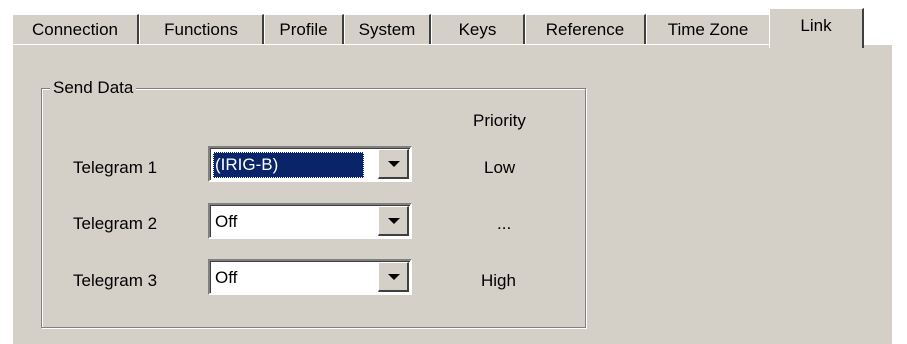 The height and width of the screenshot is (344, 907). I want to click on telegram-3-label: Telegram 3, so click(115, 280).